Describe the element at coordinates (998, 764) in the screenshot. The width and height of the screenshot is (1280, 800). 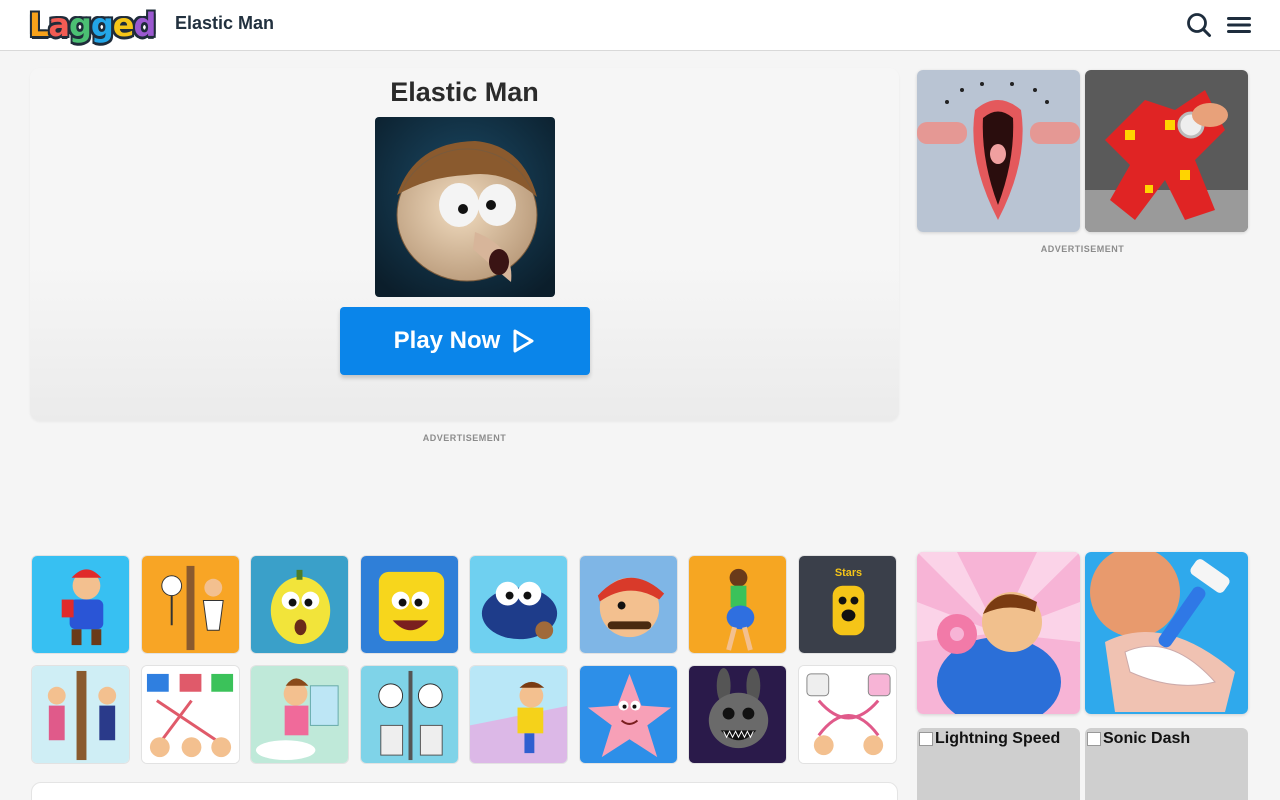
I see `side-game-tile-broken: Lightning Speed` at that location.